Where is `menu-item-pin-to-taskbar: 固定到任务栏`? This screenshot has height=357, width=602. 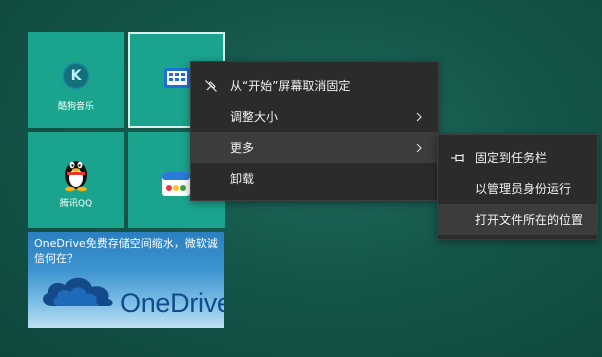 menu-item-pin-to-taskbar: 固定到任务栏 is located at coordinates (517, 157).